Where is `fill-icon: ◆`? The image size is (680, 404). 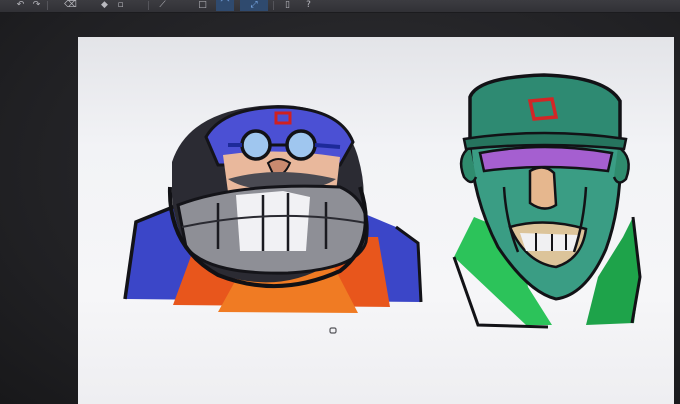 fill-icon: ◆ is located at coordinates (104, 5).